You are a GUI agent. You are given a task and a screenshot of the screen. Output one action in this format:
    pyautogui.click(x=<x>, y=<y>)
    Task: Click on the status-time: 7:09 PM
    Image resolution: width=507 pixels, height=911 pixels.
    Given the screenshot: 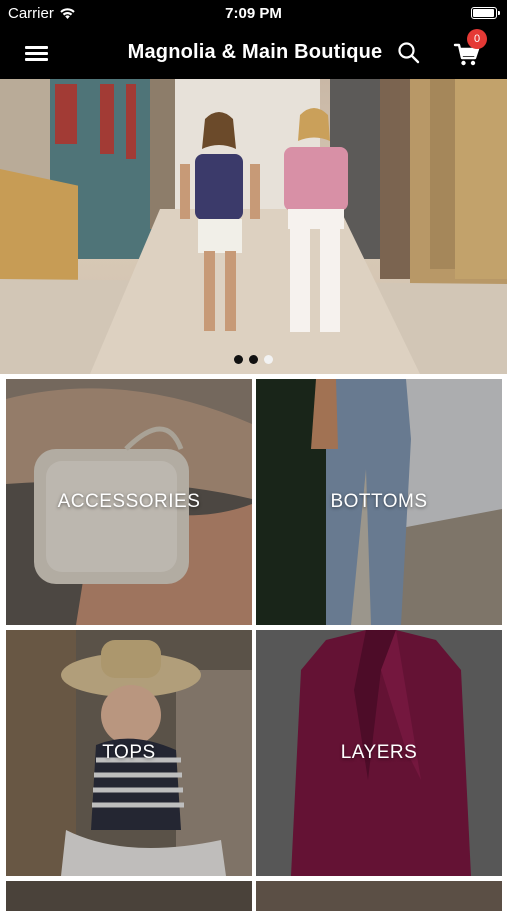 What is the action you would take?
    pyautogui.click(x=253, y=13)
    